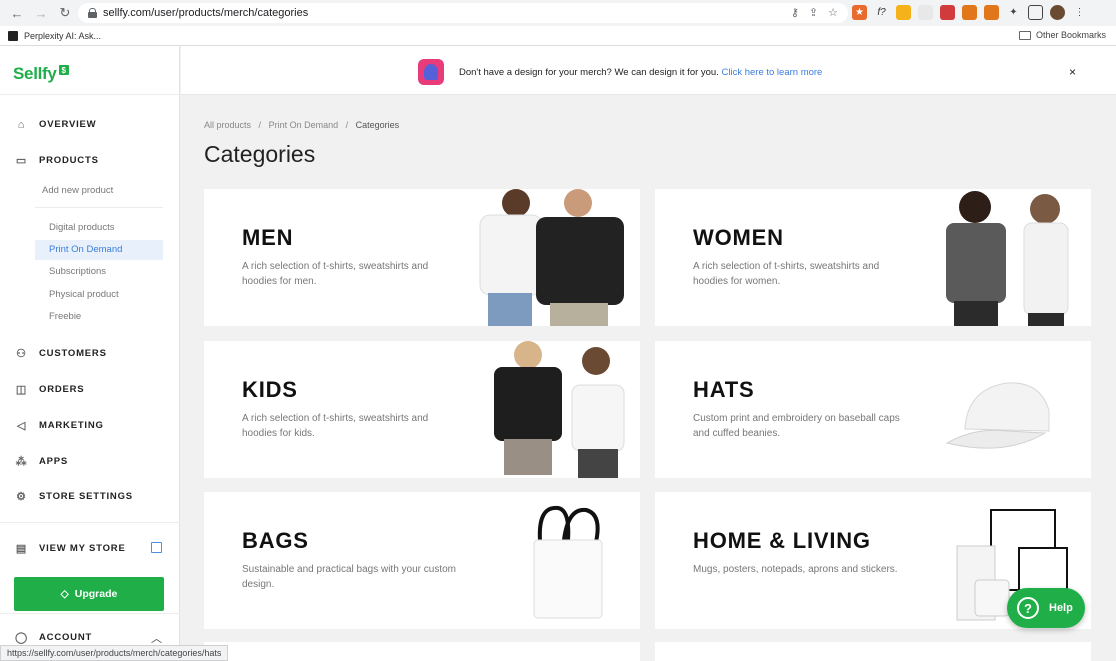 The height and width of the screenshot is (661, 1116). I want to click on other-bookmarks: Other Bookmarks, so click(1062, 35).